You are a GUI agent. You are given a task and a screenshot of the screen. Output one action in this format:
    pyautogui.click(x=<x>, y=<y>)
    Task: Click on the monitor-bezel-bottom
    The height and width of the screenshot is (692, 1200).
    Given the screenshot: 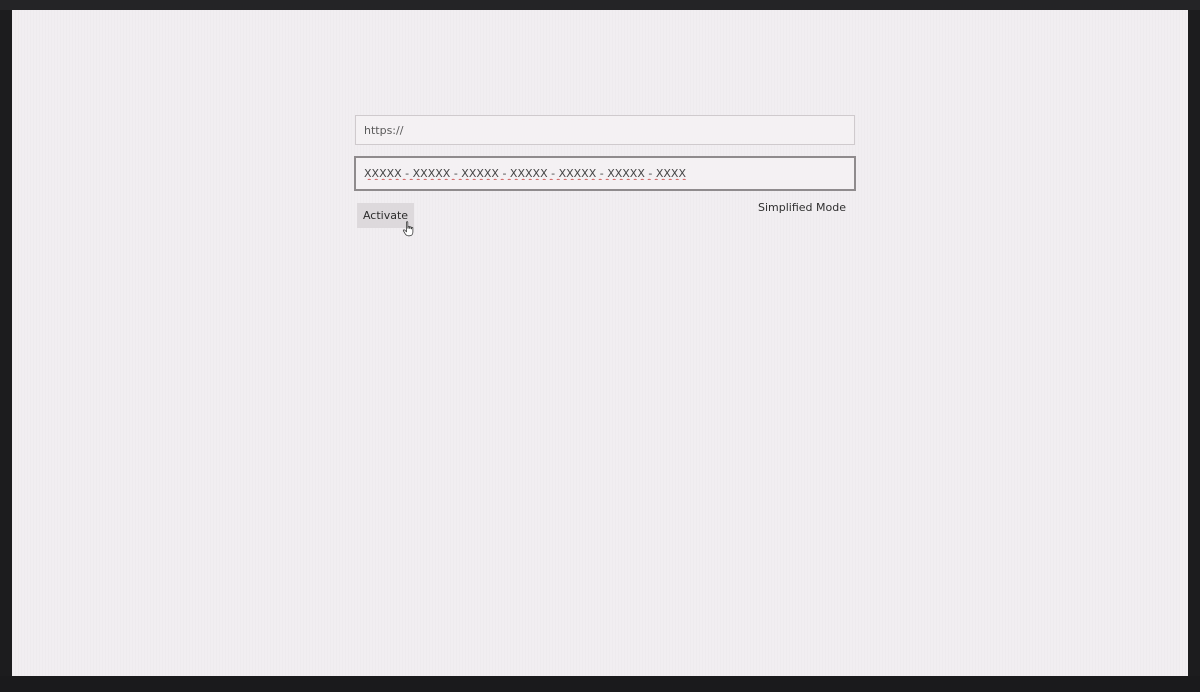 What is the action you would take?
    pyautogui.click(x=600, y=684)
    